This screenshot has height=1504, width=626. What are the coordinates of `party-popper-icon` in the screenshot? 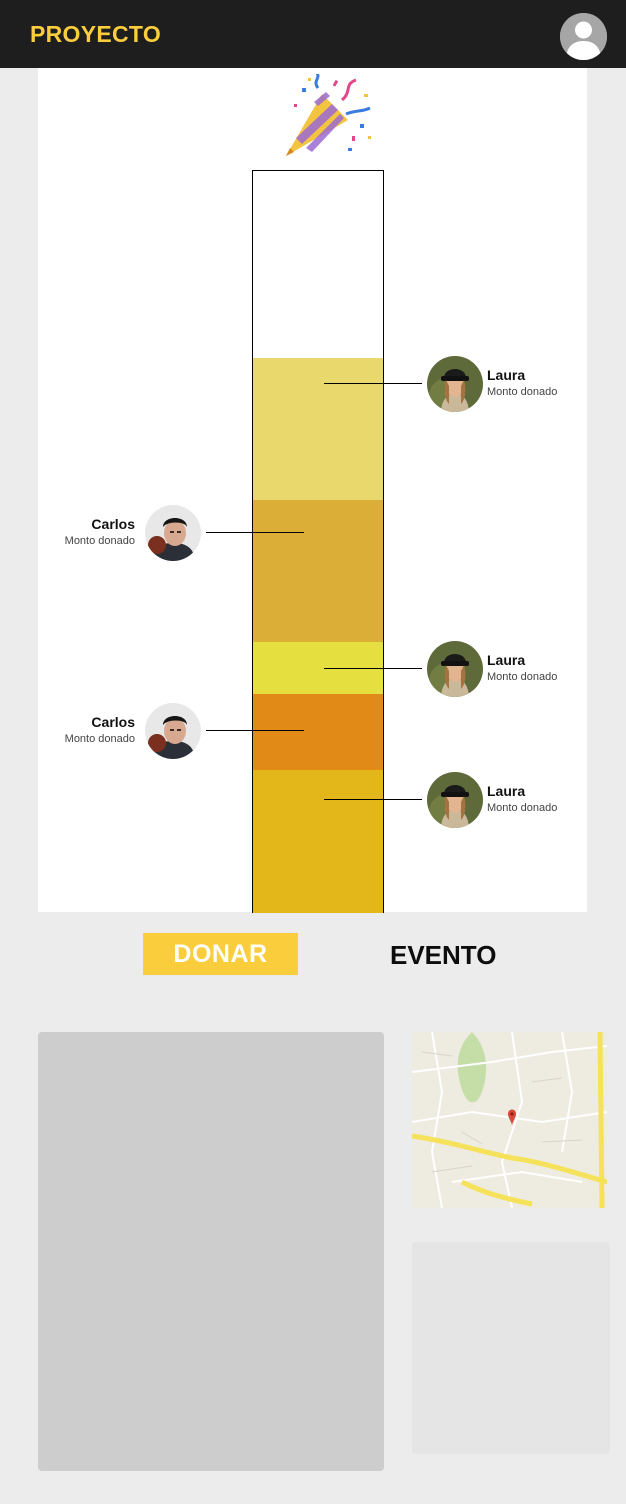 It's located at (327, 117).